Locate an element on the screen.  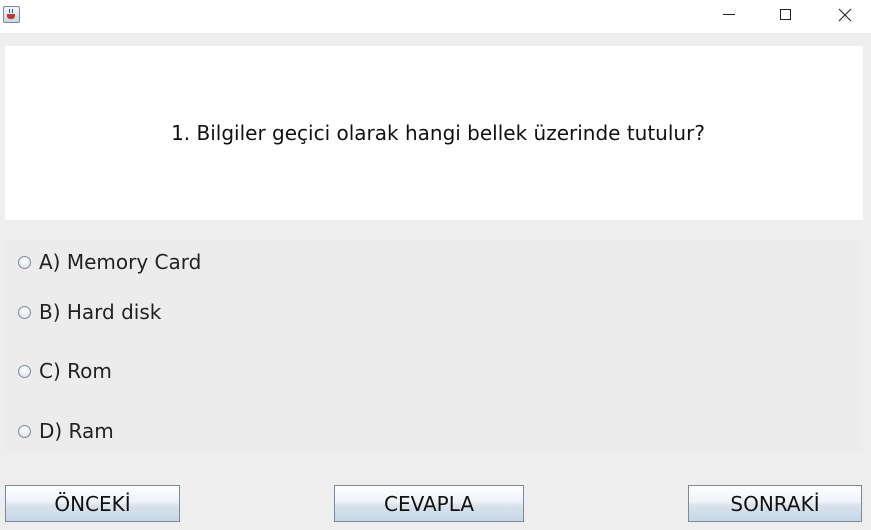
option-c: C) Rom is located at coordinates (58, 371).